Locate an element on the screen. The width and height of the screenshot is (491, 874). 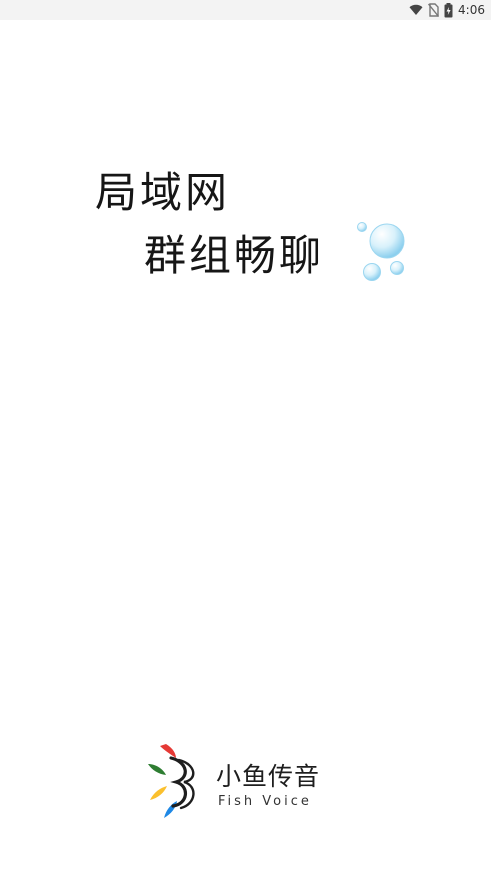
battery-charging-icon is located at coordinates (448, 10).